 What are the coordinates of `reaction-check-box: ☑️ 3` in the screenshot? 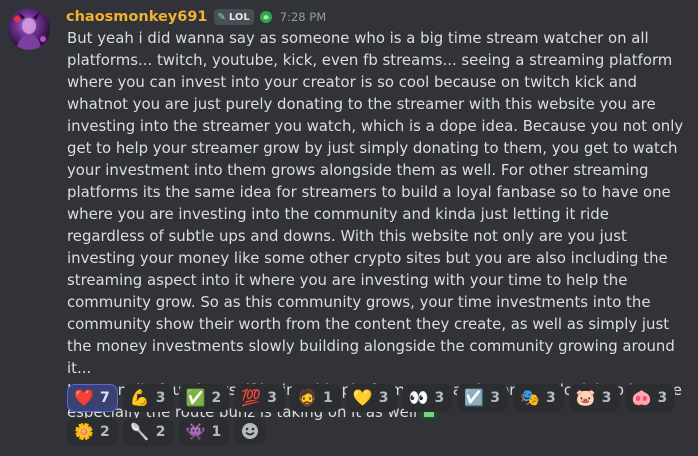 It's located at (482, 398).